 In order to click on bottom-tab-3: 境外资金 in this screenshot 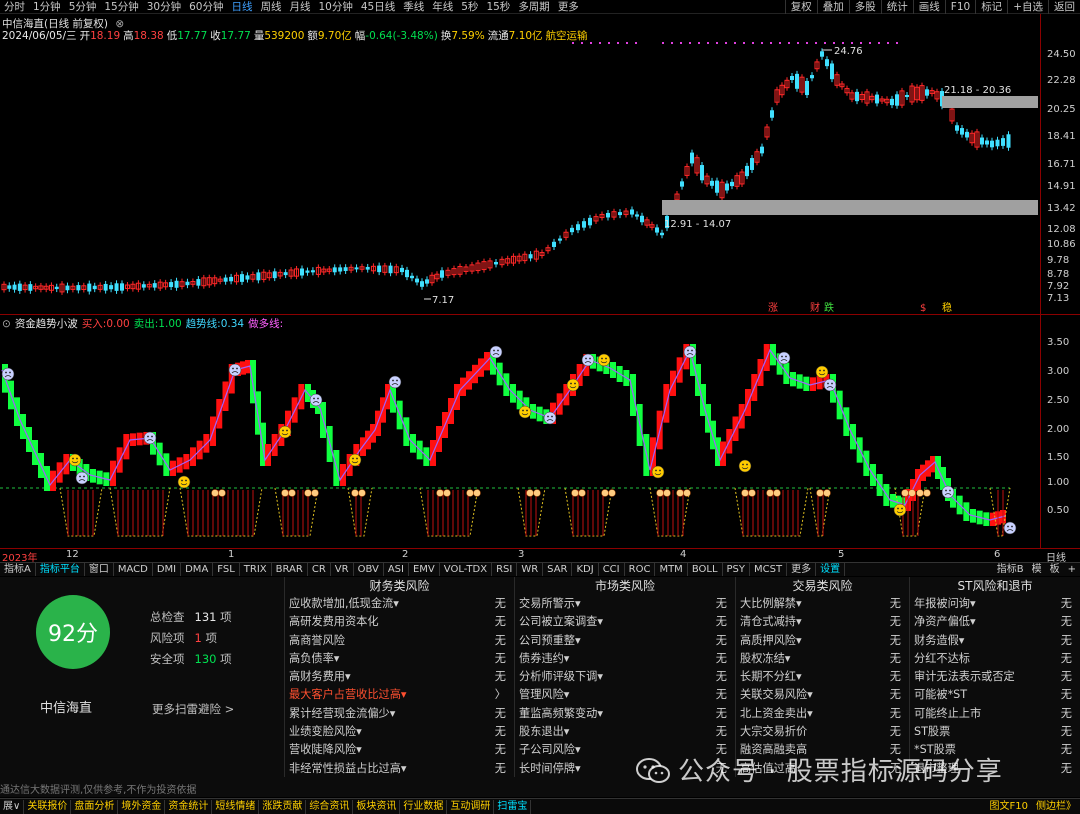, I will do `click(142, 806)`.